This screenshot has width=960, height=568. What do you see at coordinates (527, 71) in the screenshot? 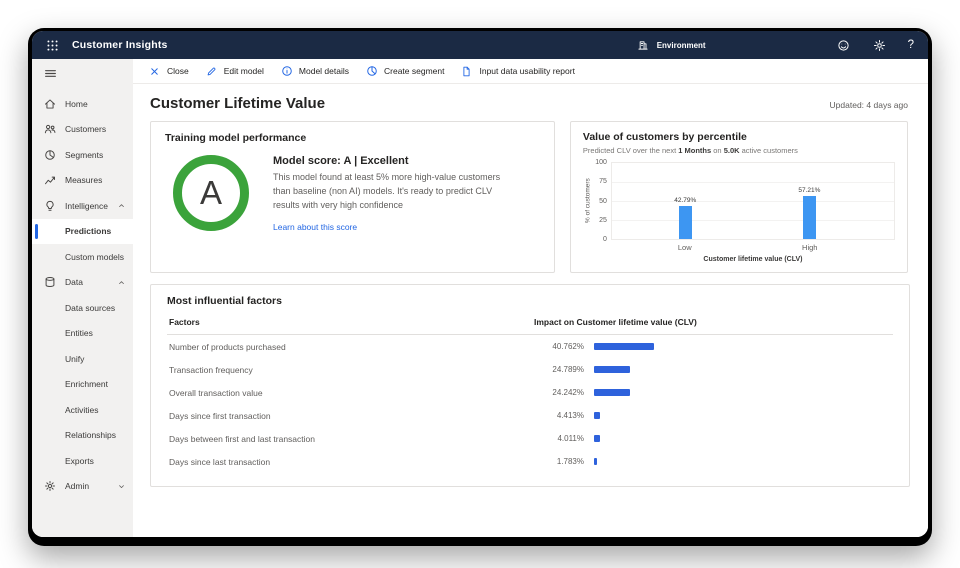
I see `command-label: Input data usability report` at bounding box center [527, 71].